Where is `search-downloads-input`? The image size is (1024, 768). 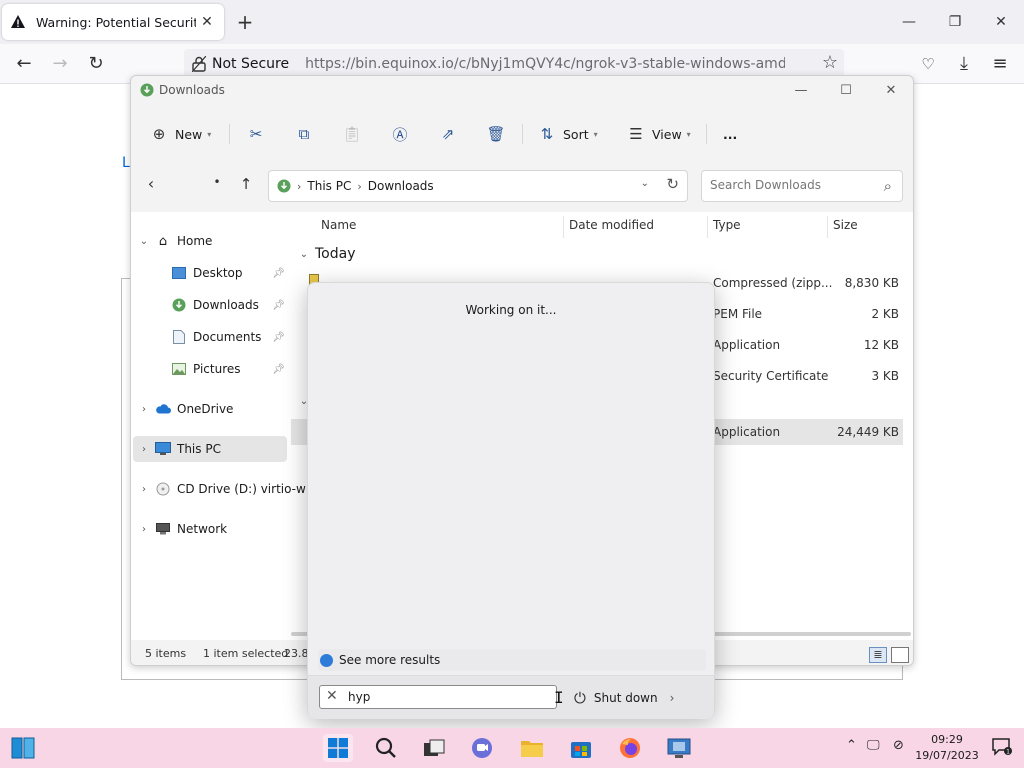
search-downloads-input is located at coordinates (790, 185).